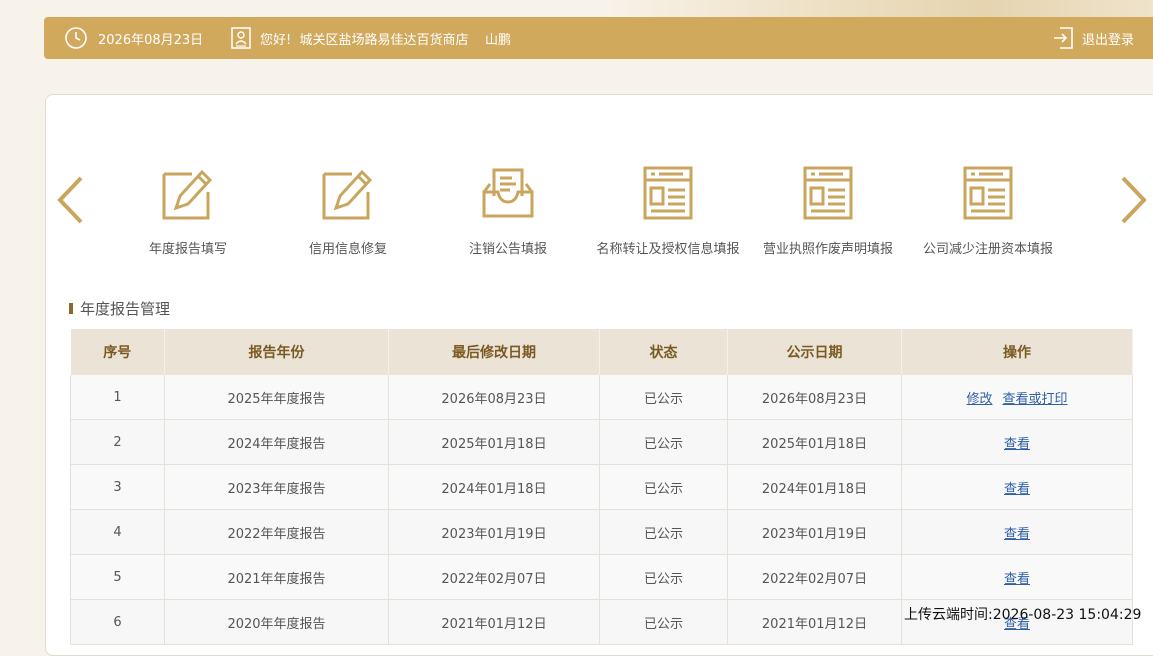 This screenshot has height=656, width=1153. I want to click on column-header: 操作, so click(1017, 352).